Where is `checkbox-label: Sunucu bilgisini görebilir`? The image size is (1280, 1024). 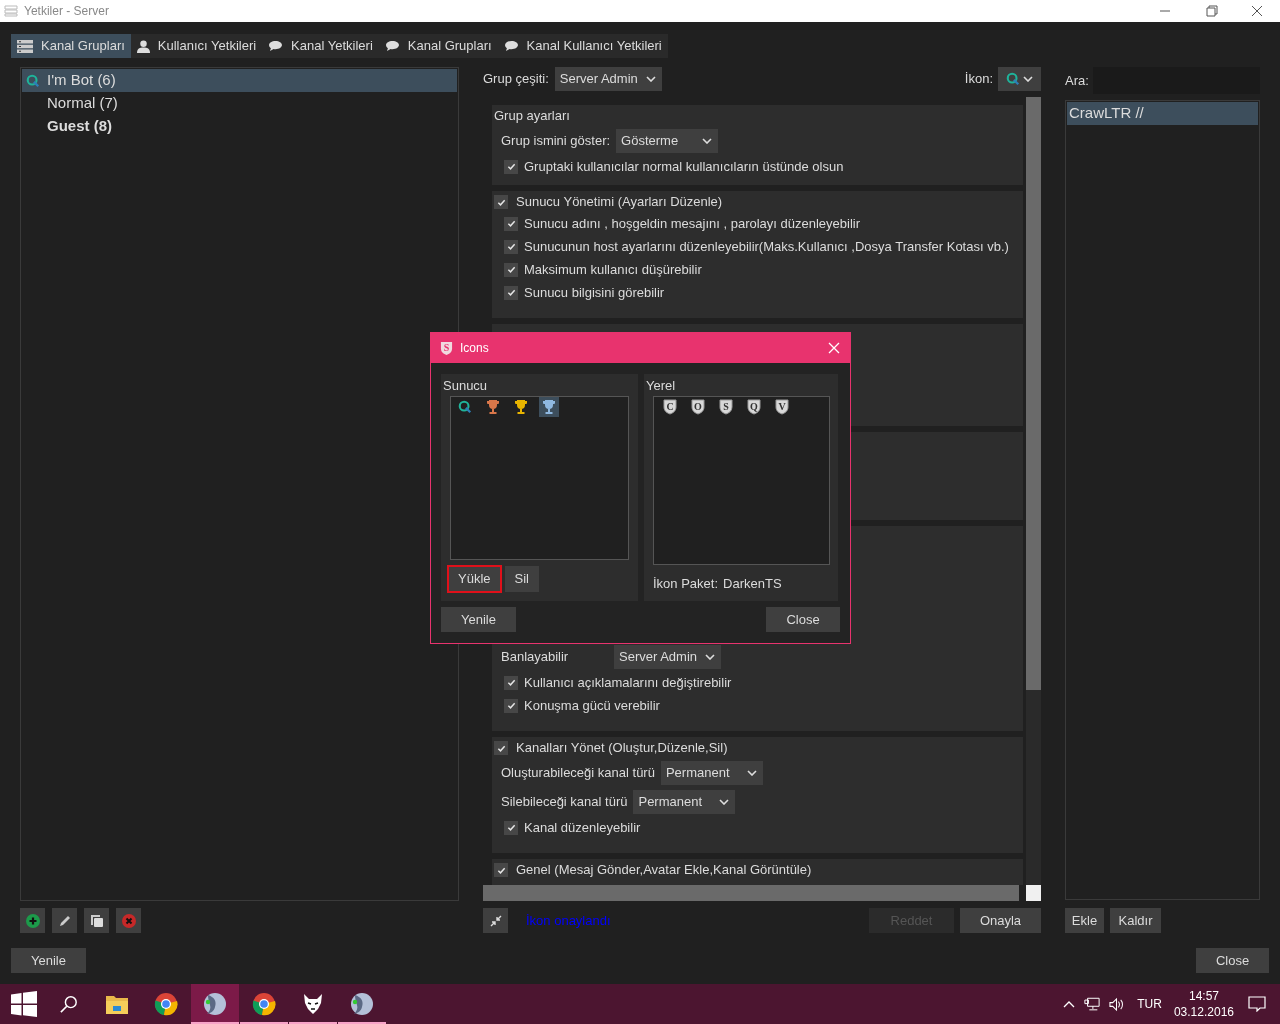
checkbox-label: Sunucu bilgisini görebilir is located at coordinates (594, 292).